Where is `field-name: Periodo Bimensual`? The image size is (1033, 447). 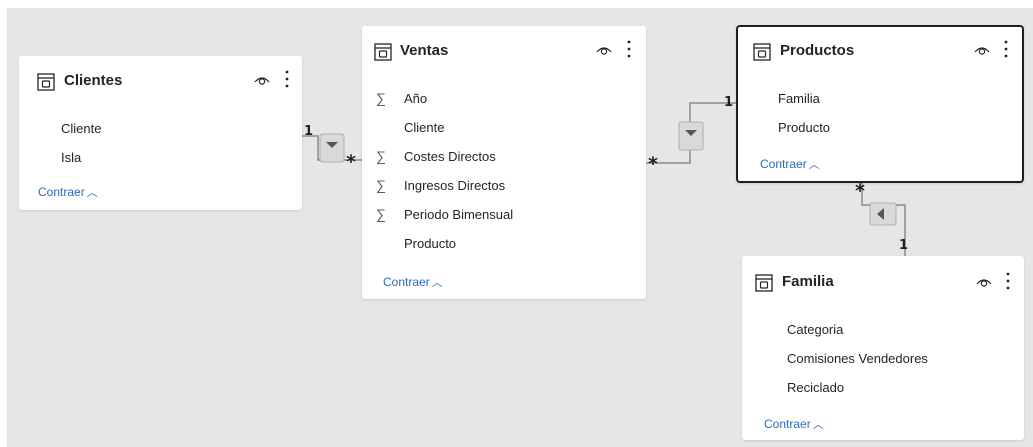 field-name: Periodo Bimensual is located at coordinates (459, 214).